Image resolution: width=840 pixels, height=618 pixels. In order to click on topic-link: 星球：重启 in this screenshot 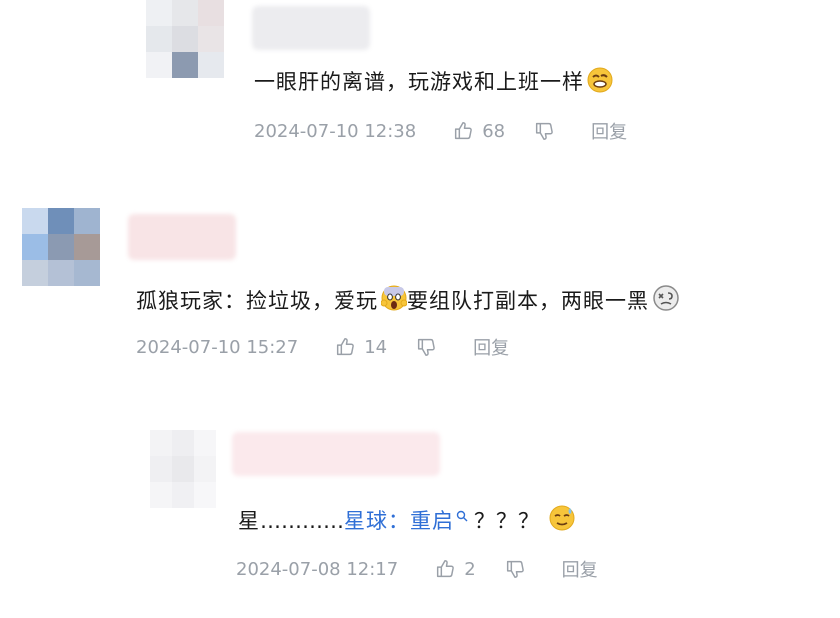, I will do `click(406, 521)`.